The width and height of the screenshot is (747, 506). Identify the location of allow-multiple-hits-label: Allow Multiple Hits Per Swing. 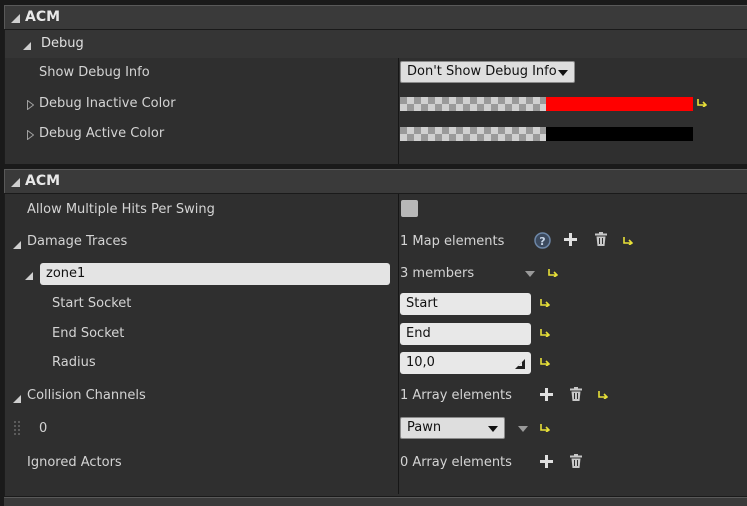
(121, 209).